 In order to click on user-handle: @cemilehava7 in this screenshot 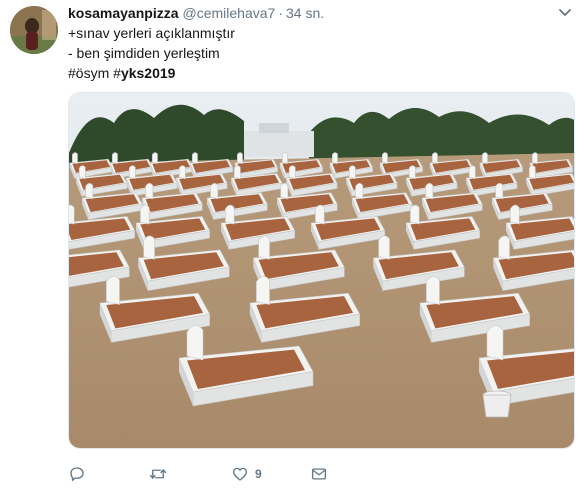, I will do `click(229, 13)`.